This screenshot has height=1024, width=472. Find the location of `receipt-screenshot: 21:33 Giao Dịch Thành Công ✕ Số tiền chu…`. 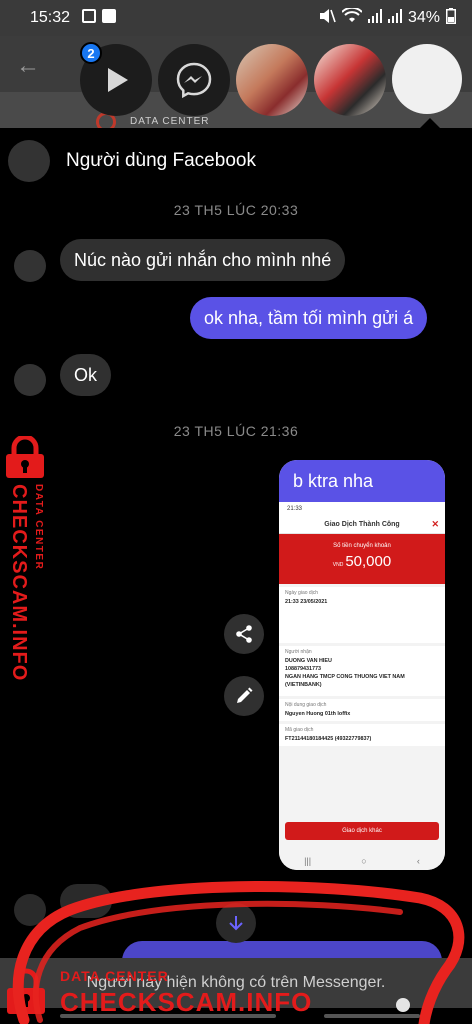

receipt-screenshot: 21:33 Giao Dịch Thành Công ✕ Số tiền chu… is located at coordinates (362, 686).